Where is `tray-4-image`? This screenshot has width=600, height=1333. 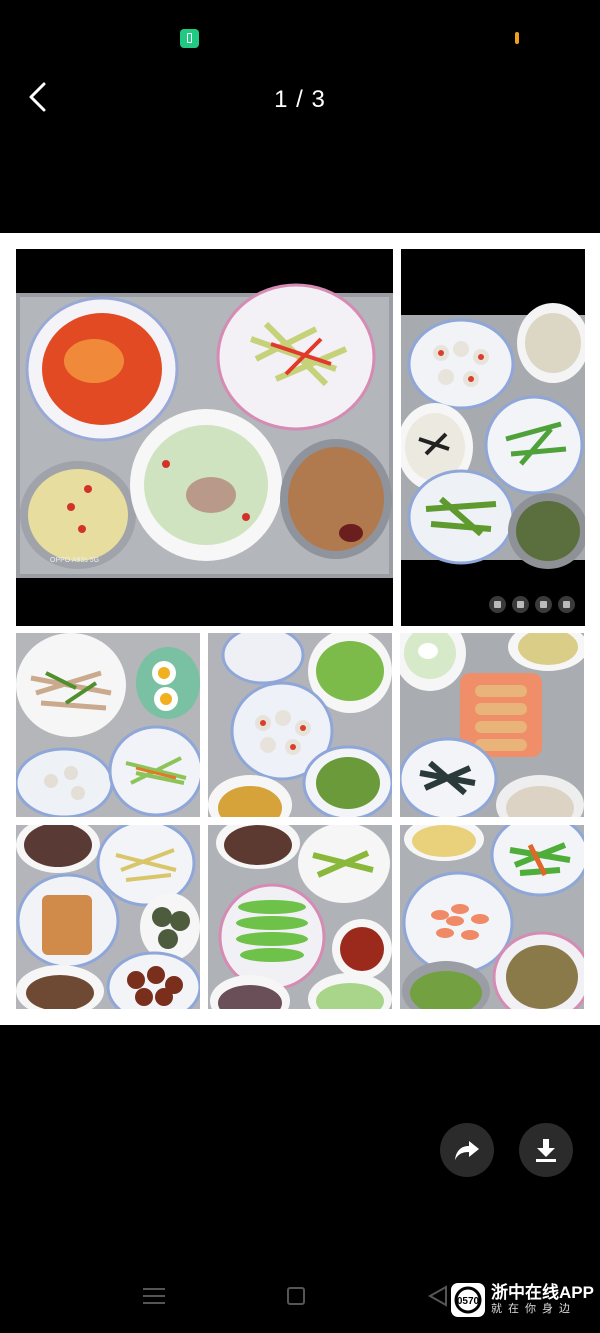 tray-4-image is located at coordinates (492, 725).